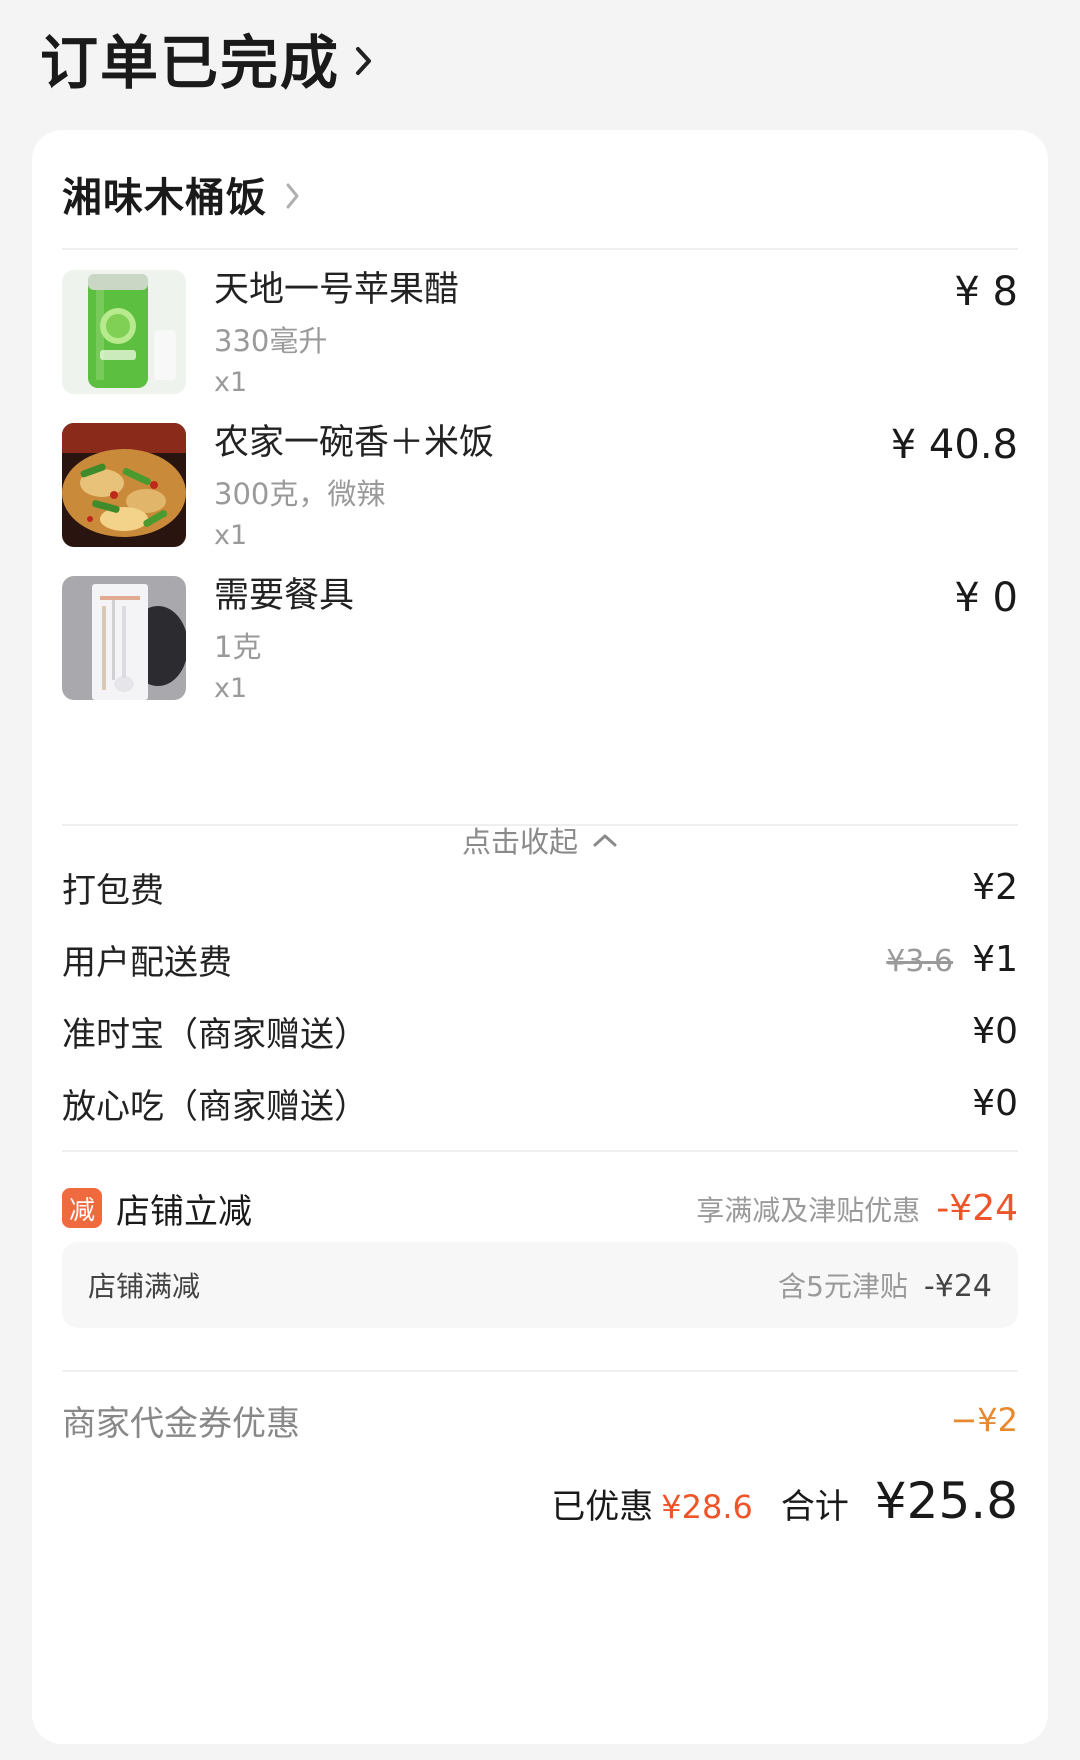 The width and height of the screenshot is (1080, 1760). I want to click on safe-eating-row: 放心吃（商家赠送） ¥0, so click(540, 1103).